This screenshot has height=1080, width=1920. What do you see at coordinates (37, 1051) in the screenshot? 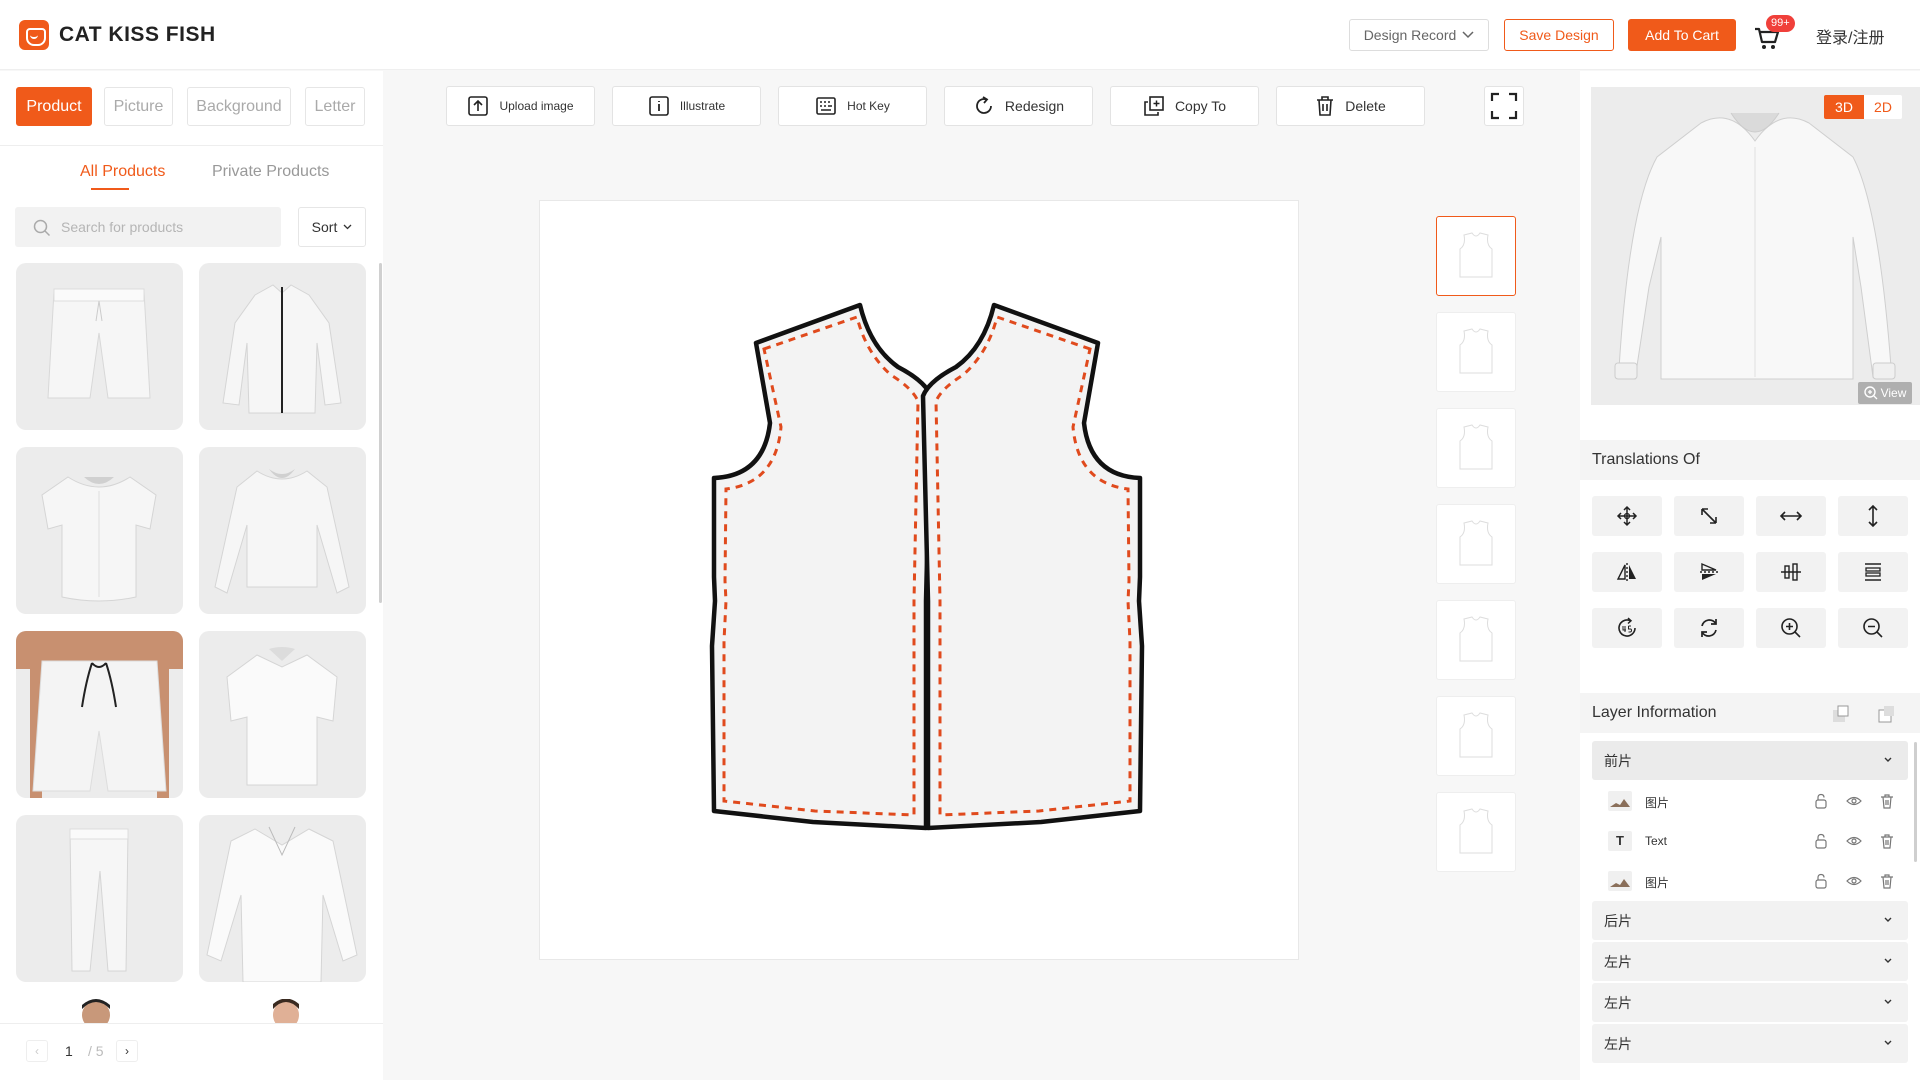
I see `prev-page-button: ‹` at bounding box center [37, 1051].